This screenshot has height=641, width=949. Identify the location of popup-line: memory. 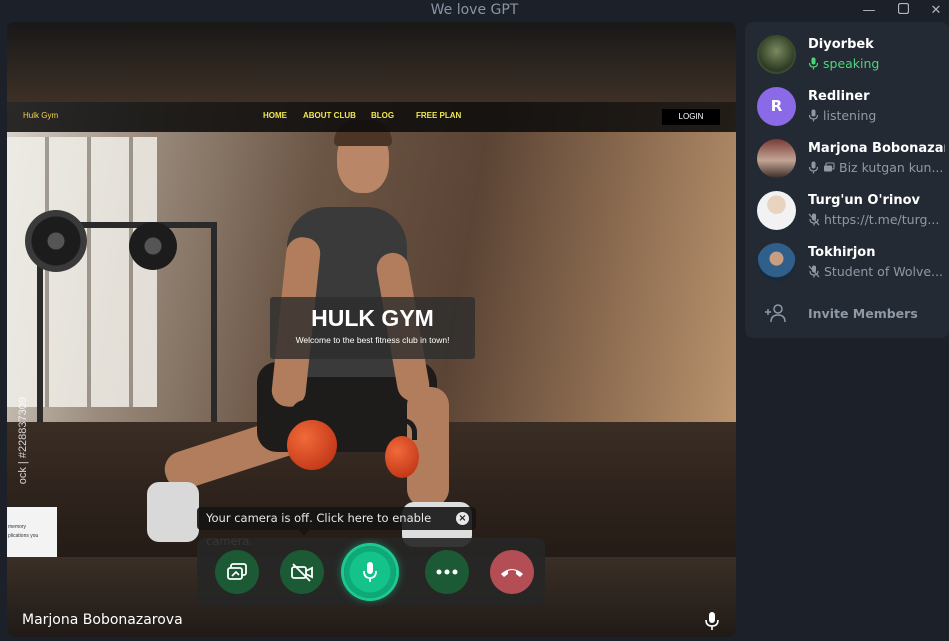
(17, 527).